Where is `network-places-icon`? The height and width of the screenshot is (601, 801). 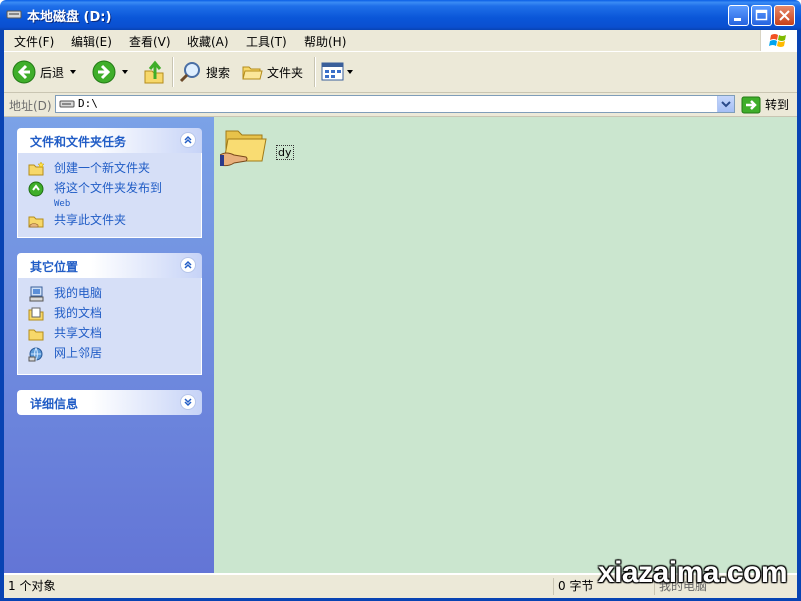
network-places-icon is located at coordinates (35, 354).